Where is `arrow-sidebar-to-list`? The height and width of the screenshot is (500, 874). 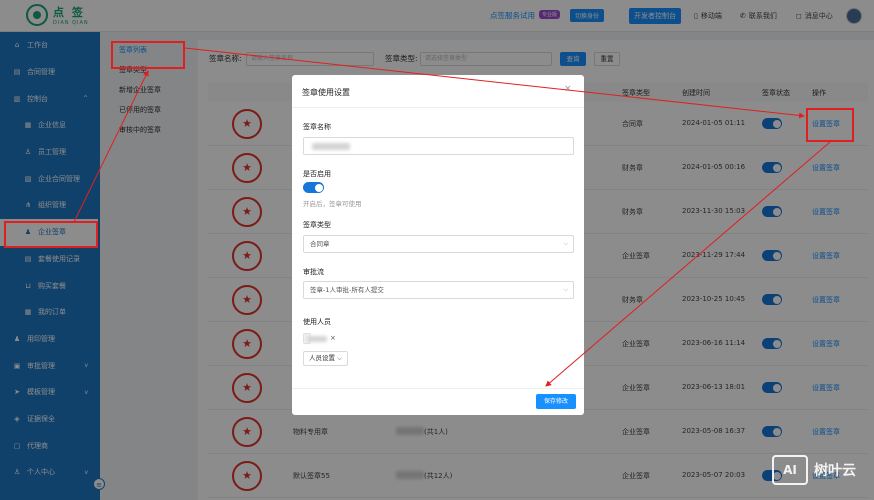 arrow-sidebar-to-list is located at coordinates (111, 146).